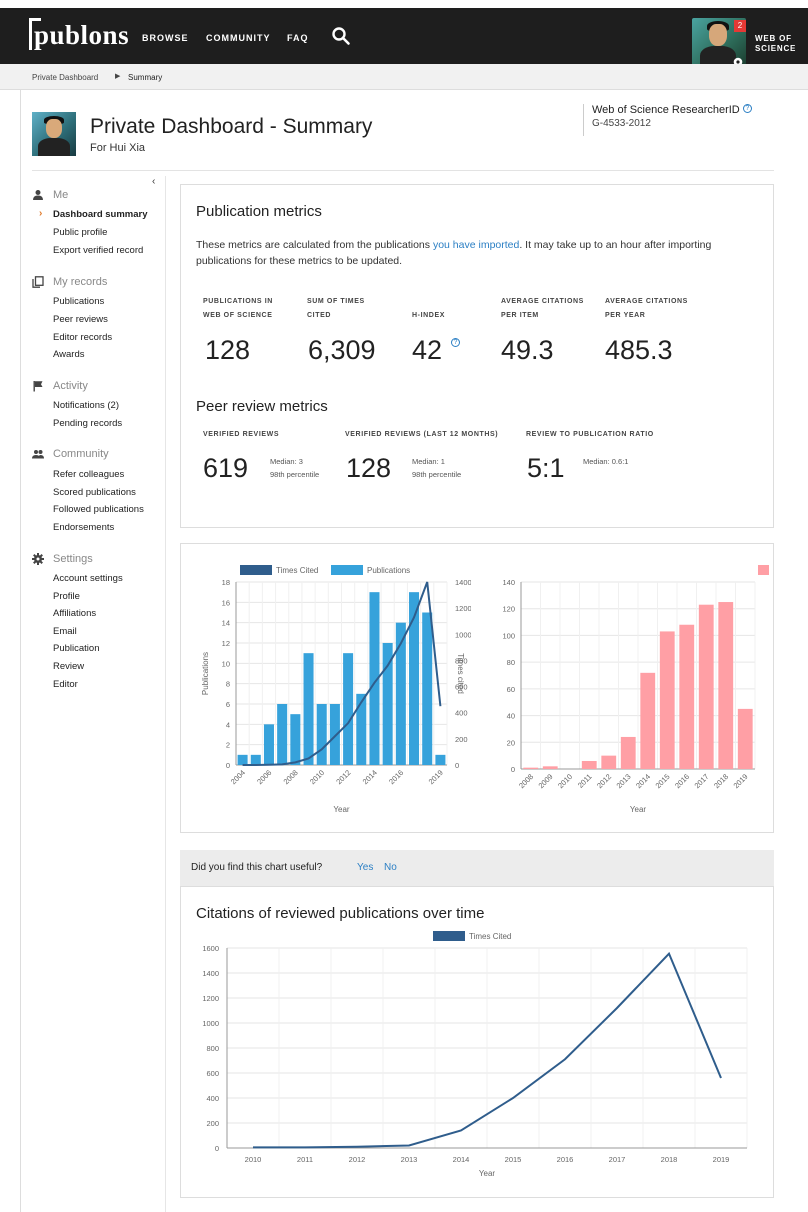  I want to click on h-index-value: 42, so click(427, 350).